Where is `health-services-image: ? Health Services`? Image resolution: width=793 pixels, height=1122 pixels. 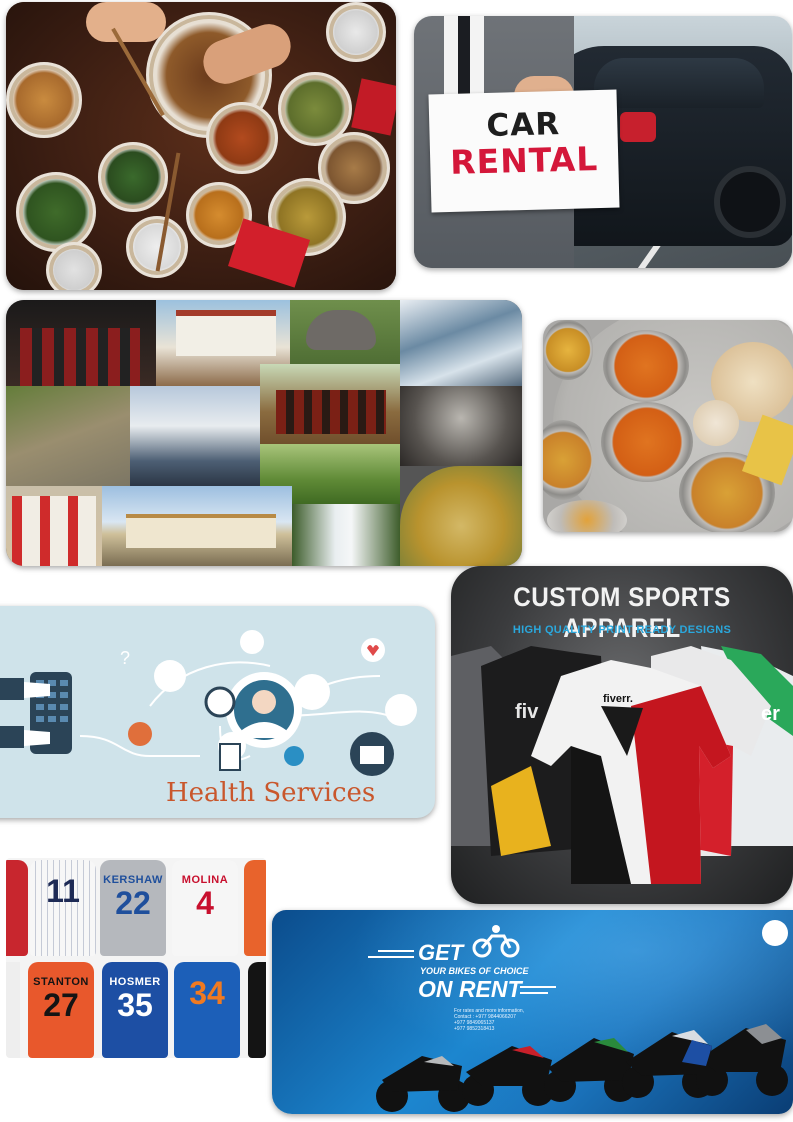 health-services-image: ? Health Services is located at coordinates (217, 712).